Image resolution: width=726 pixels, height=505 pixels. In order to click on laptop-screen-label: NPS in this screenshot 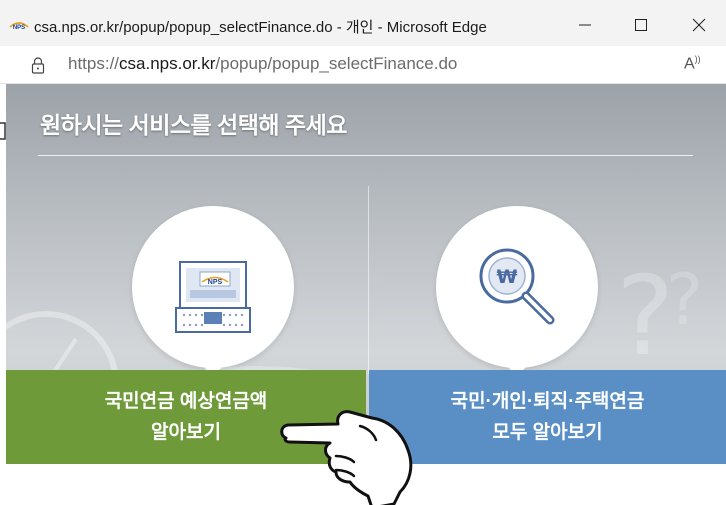, I will do `click(215, 282)`.